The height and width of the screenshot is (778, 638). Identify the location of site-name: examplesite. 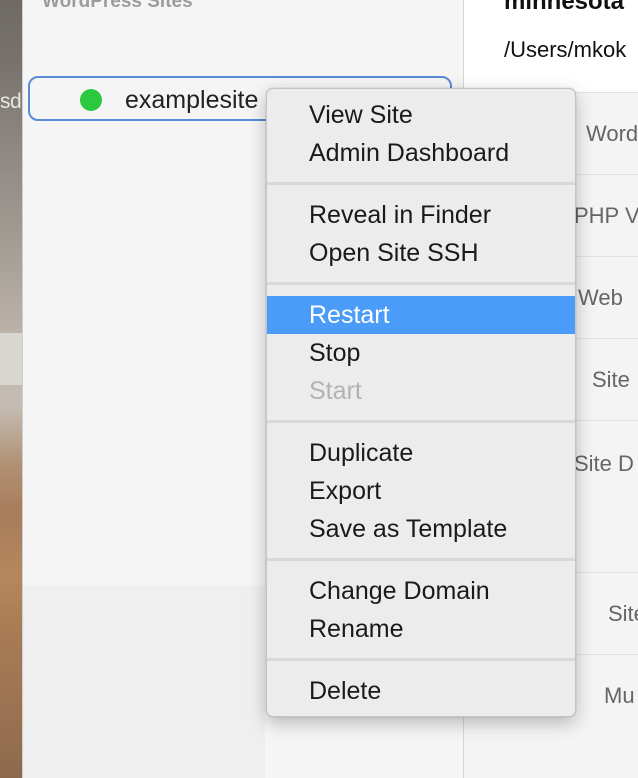
(192, 100).